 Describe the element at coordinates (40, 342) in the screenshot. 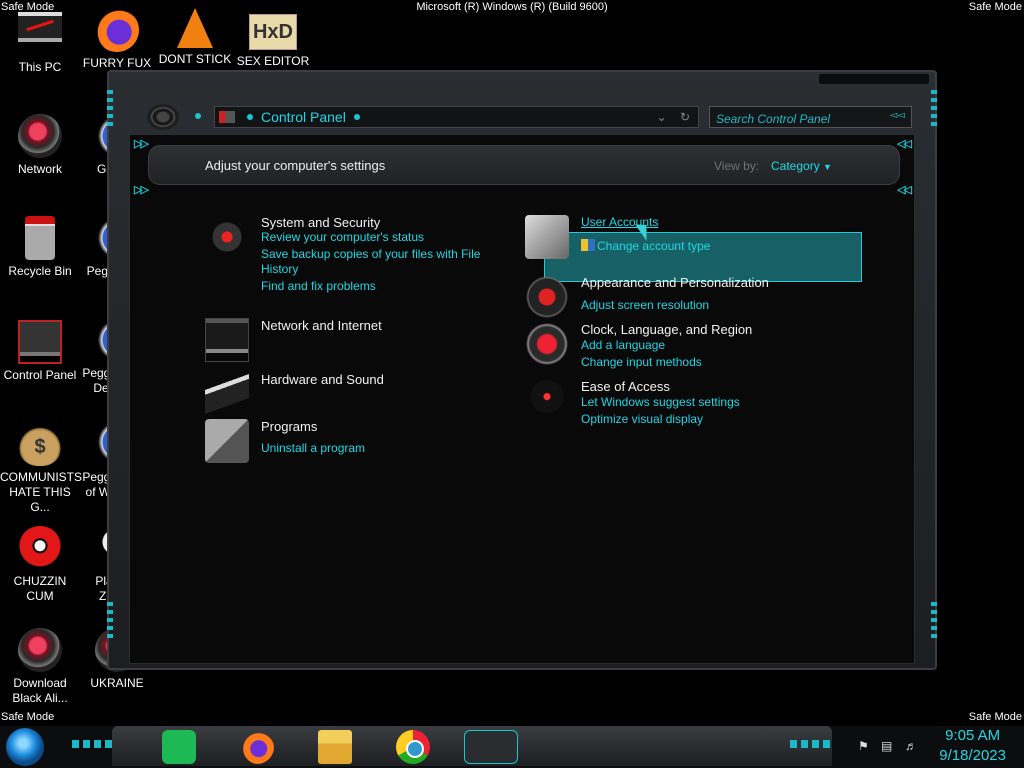

I see `control-panel-icon` at that location.